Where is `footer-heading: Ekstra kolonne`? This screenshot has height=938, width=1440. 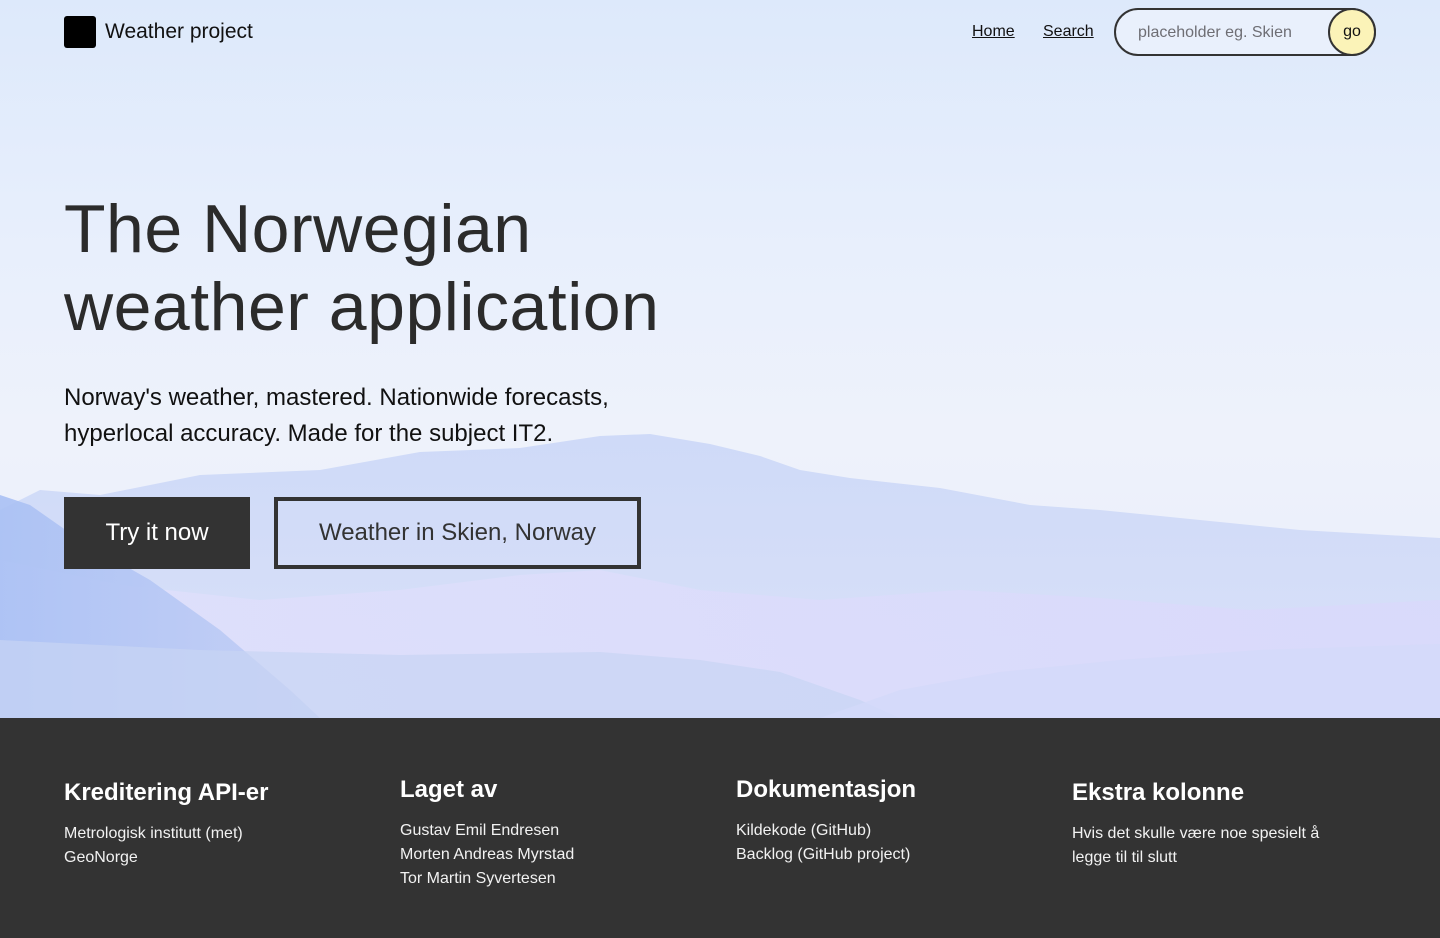 footer-heading: Ekstra kolonne is located at coordinates (1158, 792).